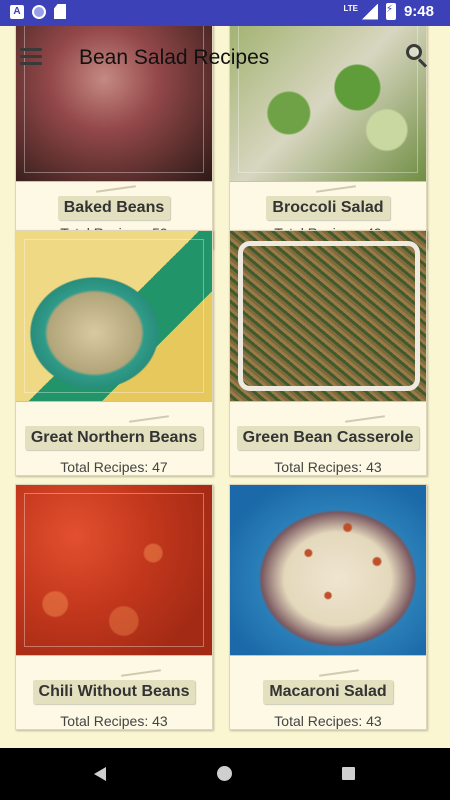 The width and height of the screenshot is (450, 800). What do you see at coordinates (100, 774) in the screenshot?
I see `back-icon` at bounding box center [100, 774].